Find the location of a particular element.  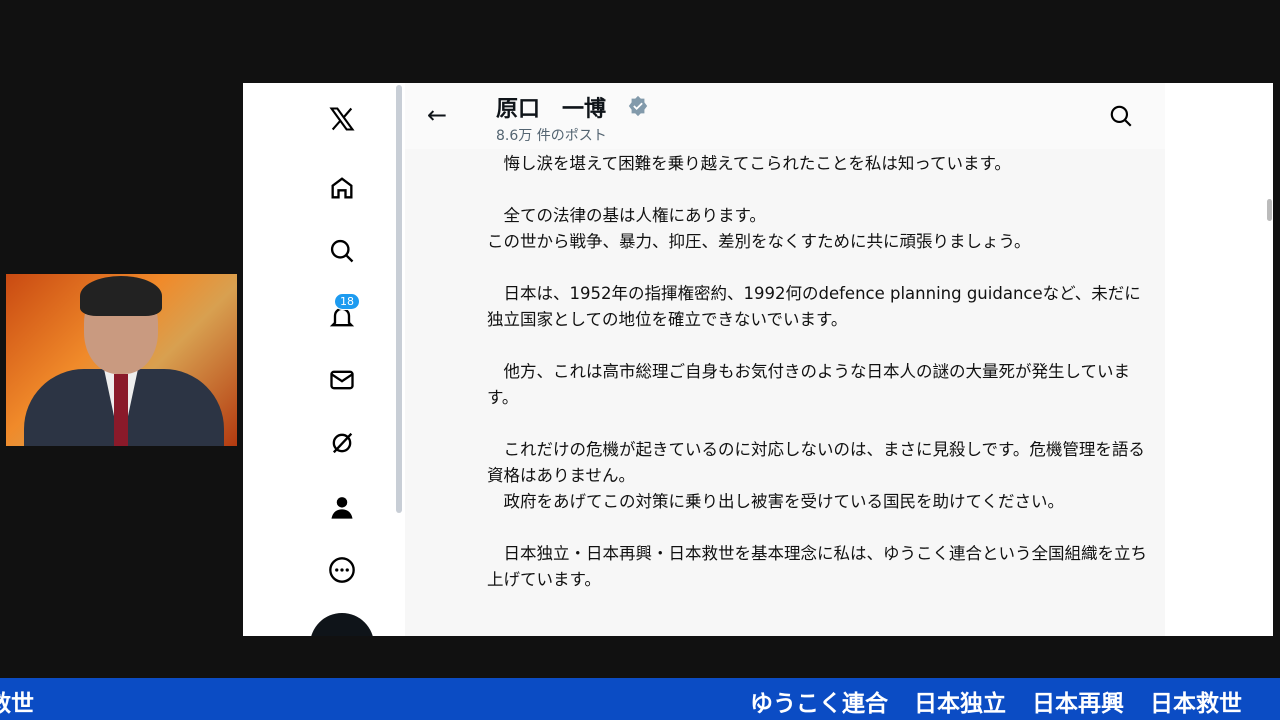

messages-icon is located at coordinates (342, 380).